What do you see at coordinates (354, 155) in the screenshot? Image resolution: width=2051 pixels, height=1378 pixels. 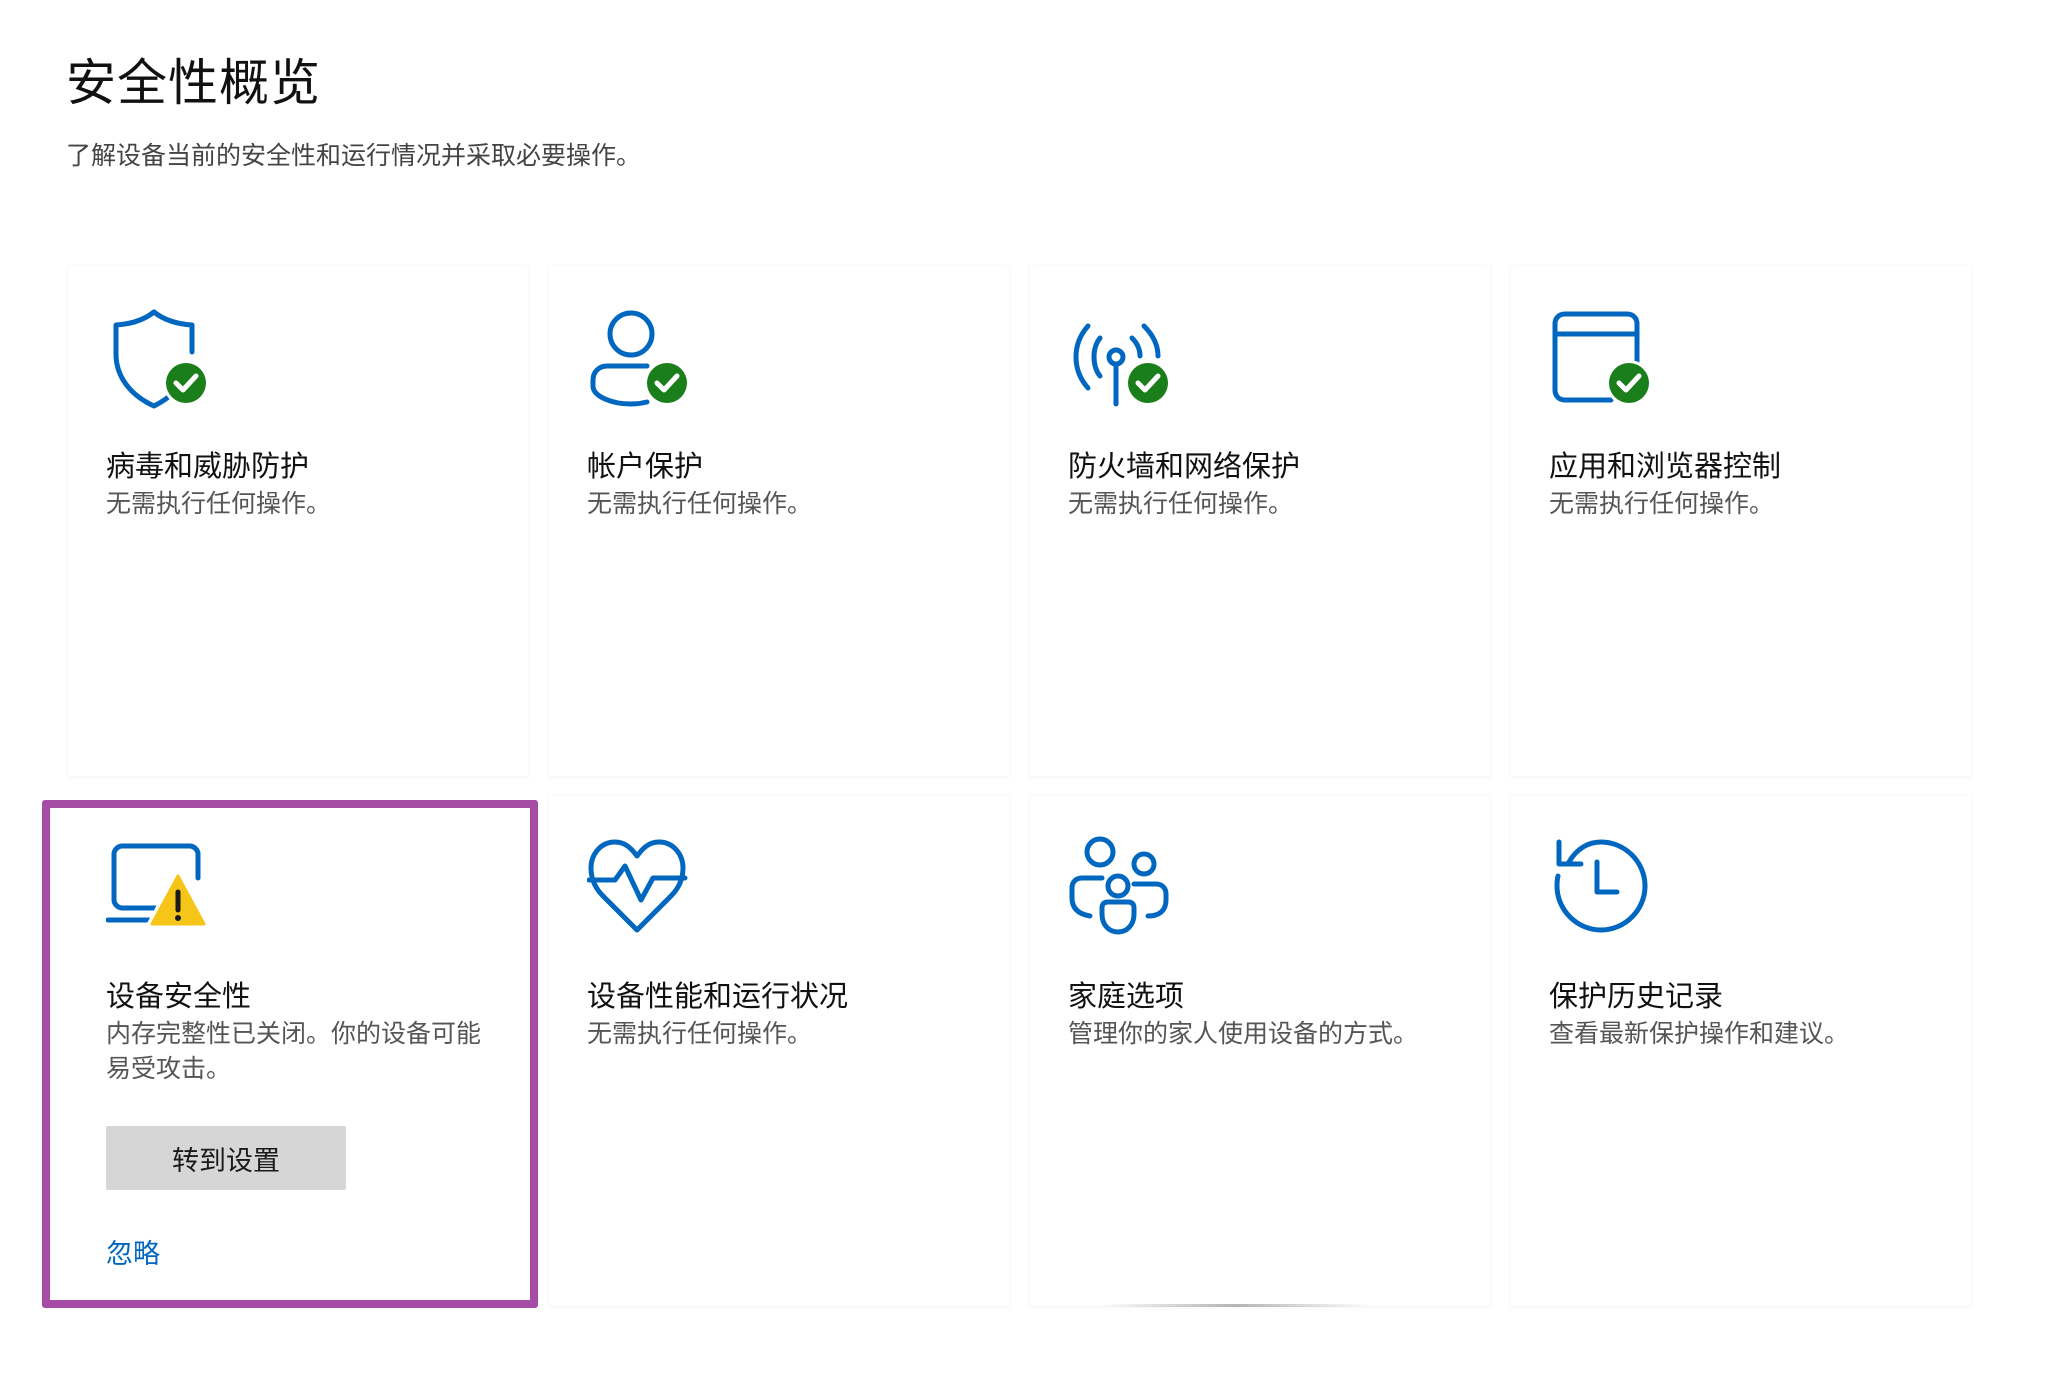 I see `page-subtitle: 了解设备当前的安全性和运行情况并采取必要操作。` at bounding box center [354, 155].